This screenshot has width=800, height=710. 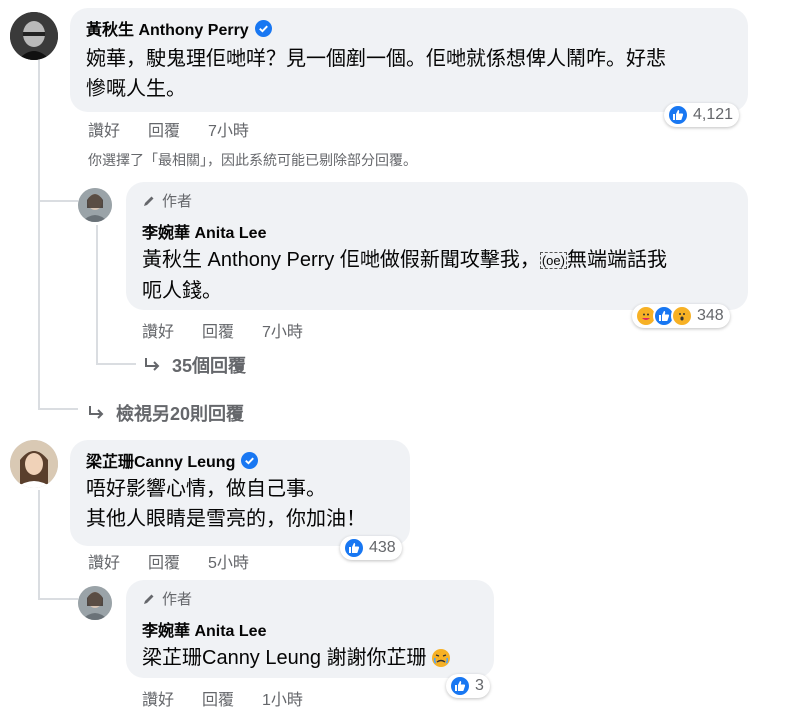 I want to click on reaction-summary: 4,121, so click(x=702, y=115).